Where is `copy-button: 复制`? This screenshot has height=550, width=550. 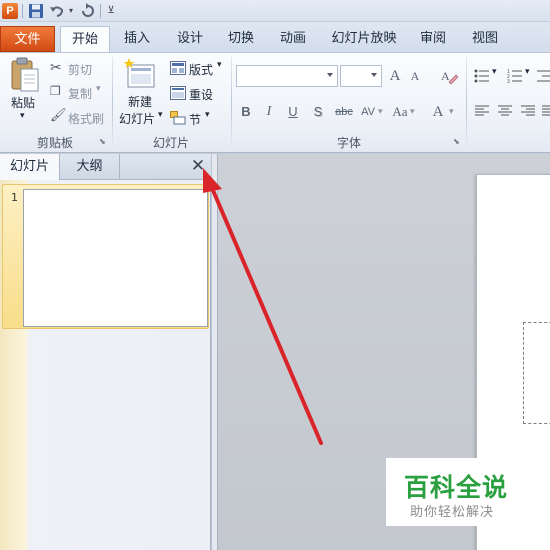
copy-button: 复制 is located at coordinates (80, 93).